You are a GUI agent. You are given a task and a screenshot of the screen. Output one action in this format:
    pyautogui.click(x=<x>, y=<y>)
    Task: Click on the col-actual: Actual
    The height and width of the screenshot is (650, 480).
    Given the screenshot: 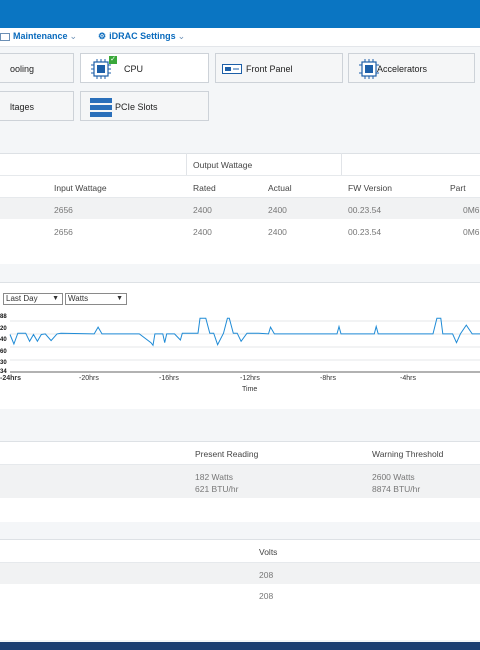 What is the action you would take?
    pyautogui.click(x=280, y=188)
    